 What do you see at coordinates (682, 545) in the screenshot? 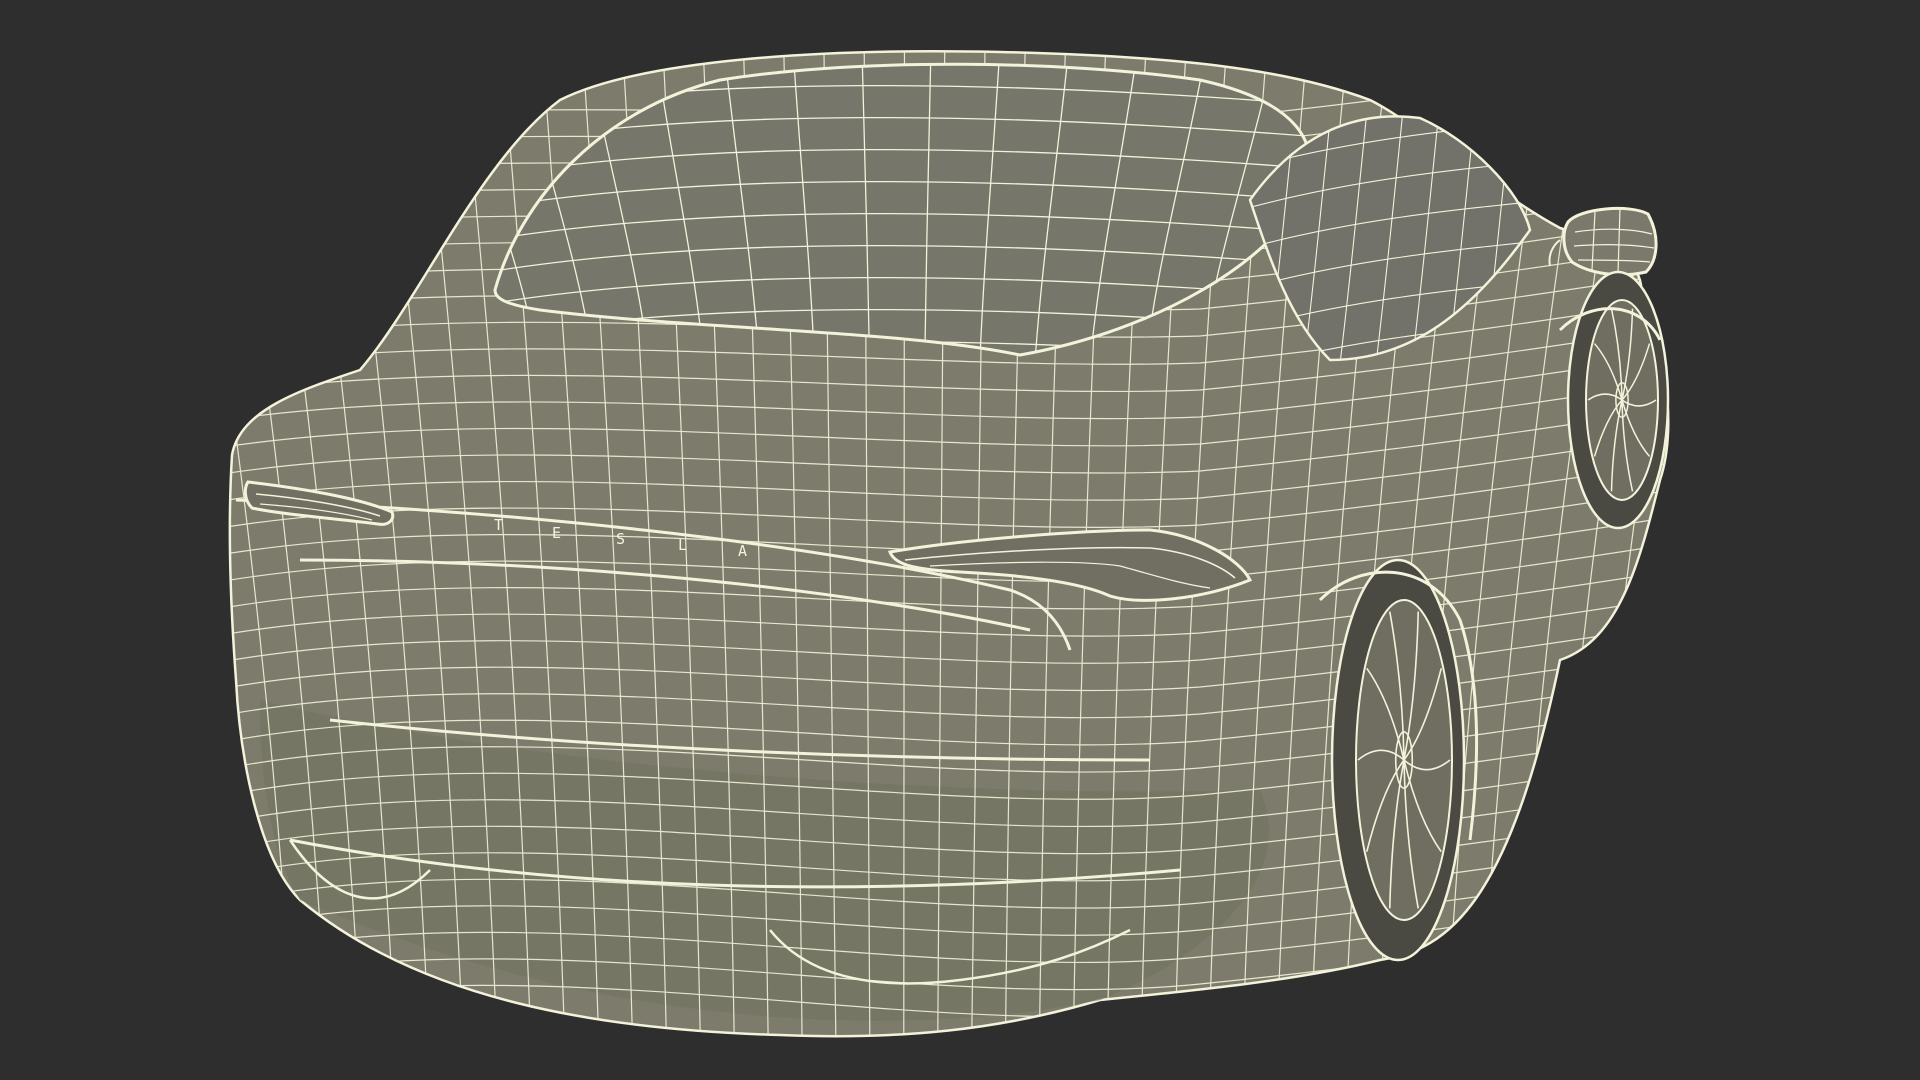
I see `emblem-letter-l: L` at bounding box center [682, 545].